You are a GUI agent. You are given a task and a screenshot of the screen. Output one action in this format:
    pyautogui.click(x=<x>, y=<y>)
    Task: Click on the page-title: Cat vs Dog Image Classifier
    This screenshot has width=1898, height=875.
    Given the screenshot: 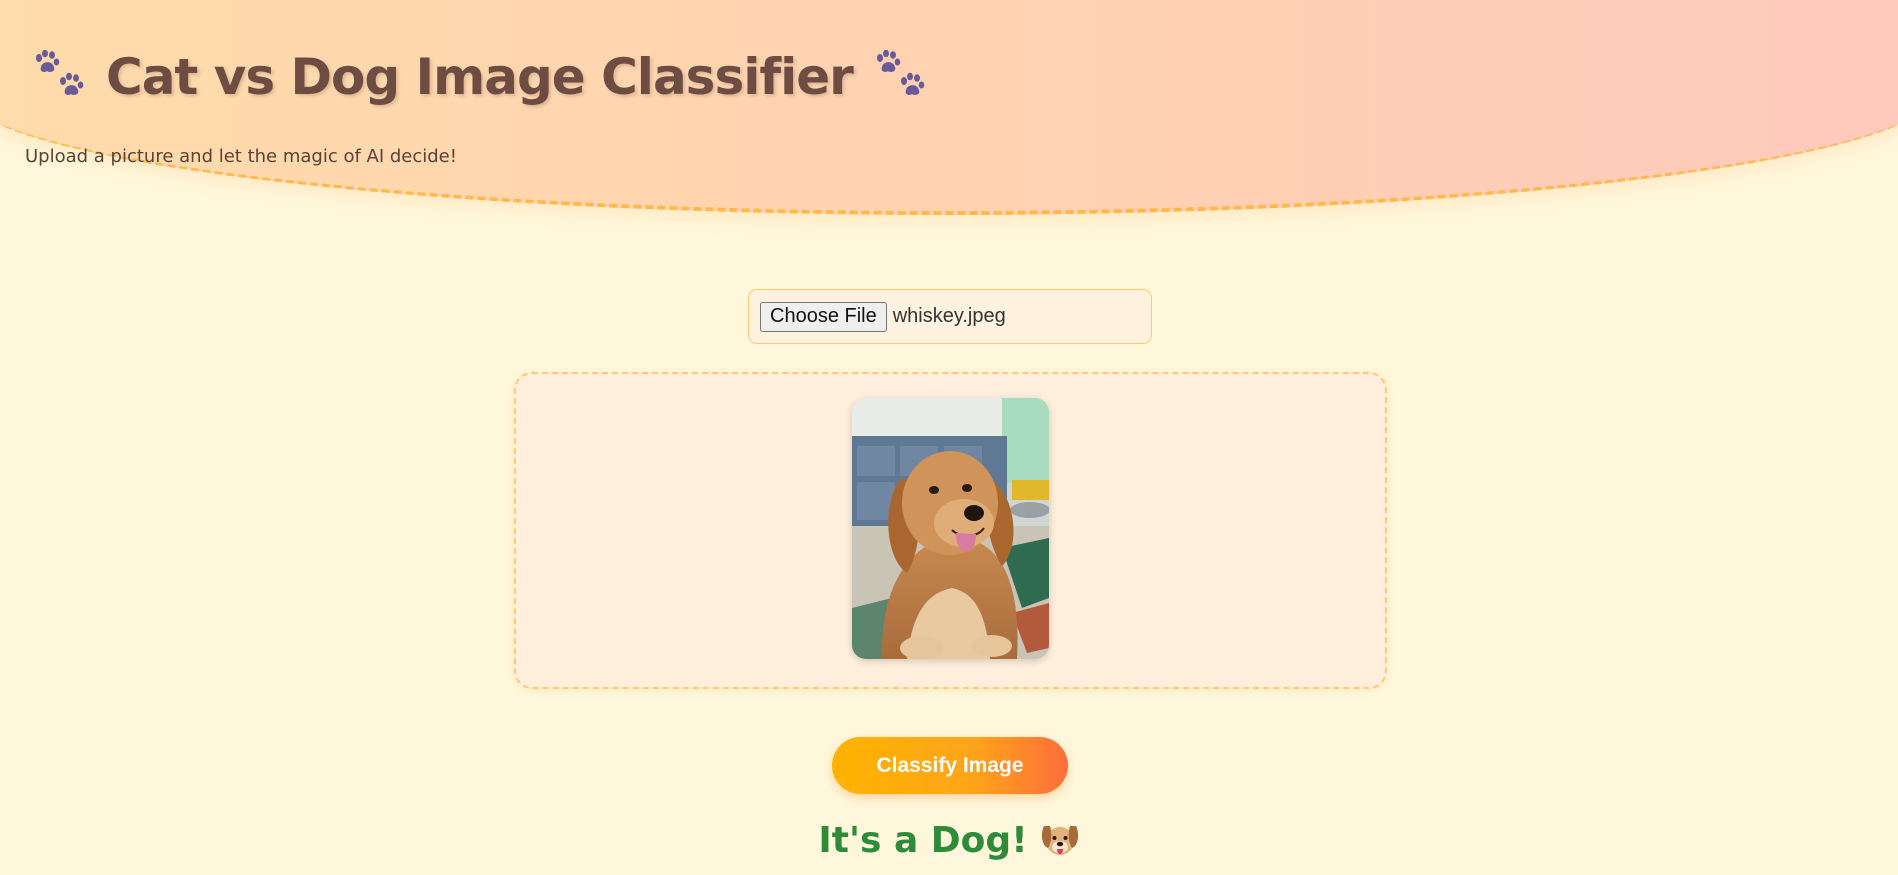 What is the action you would take?
    pyautogui.click(x=480, y=77)
    